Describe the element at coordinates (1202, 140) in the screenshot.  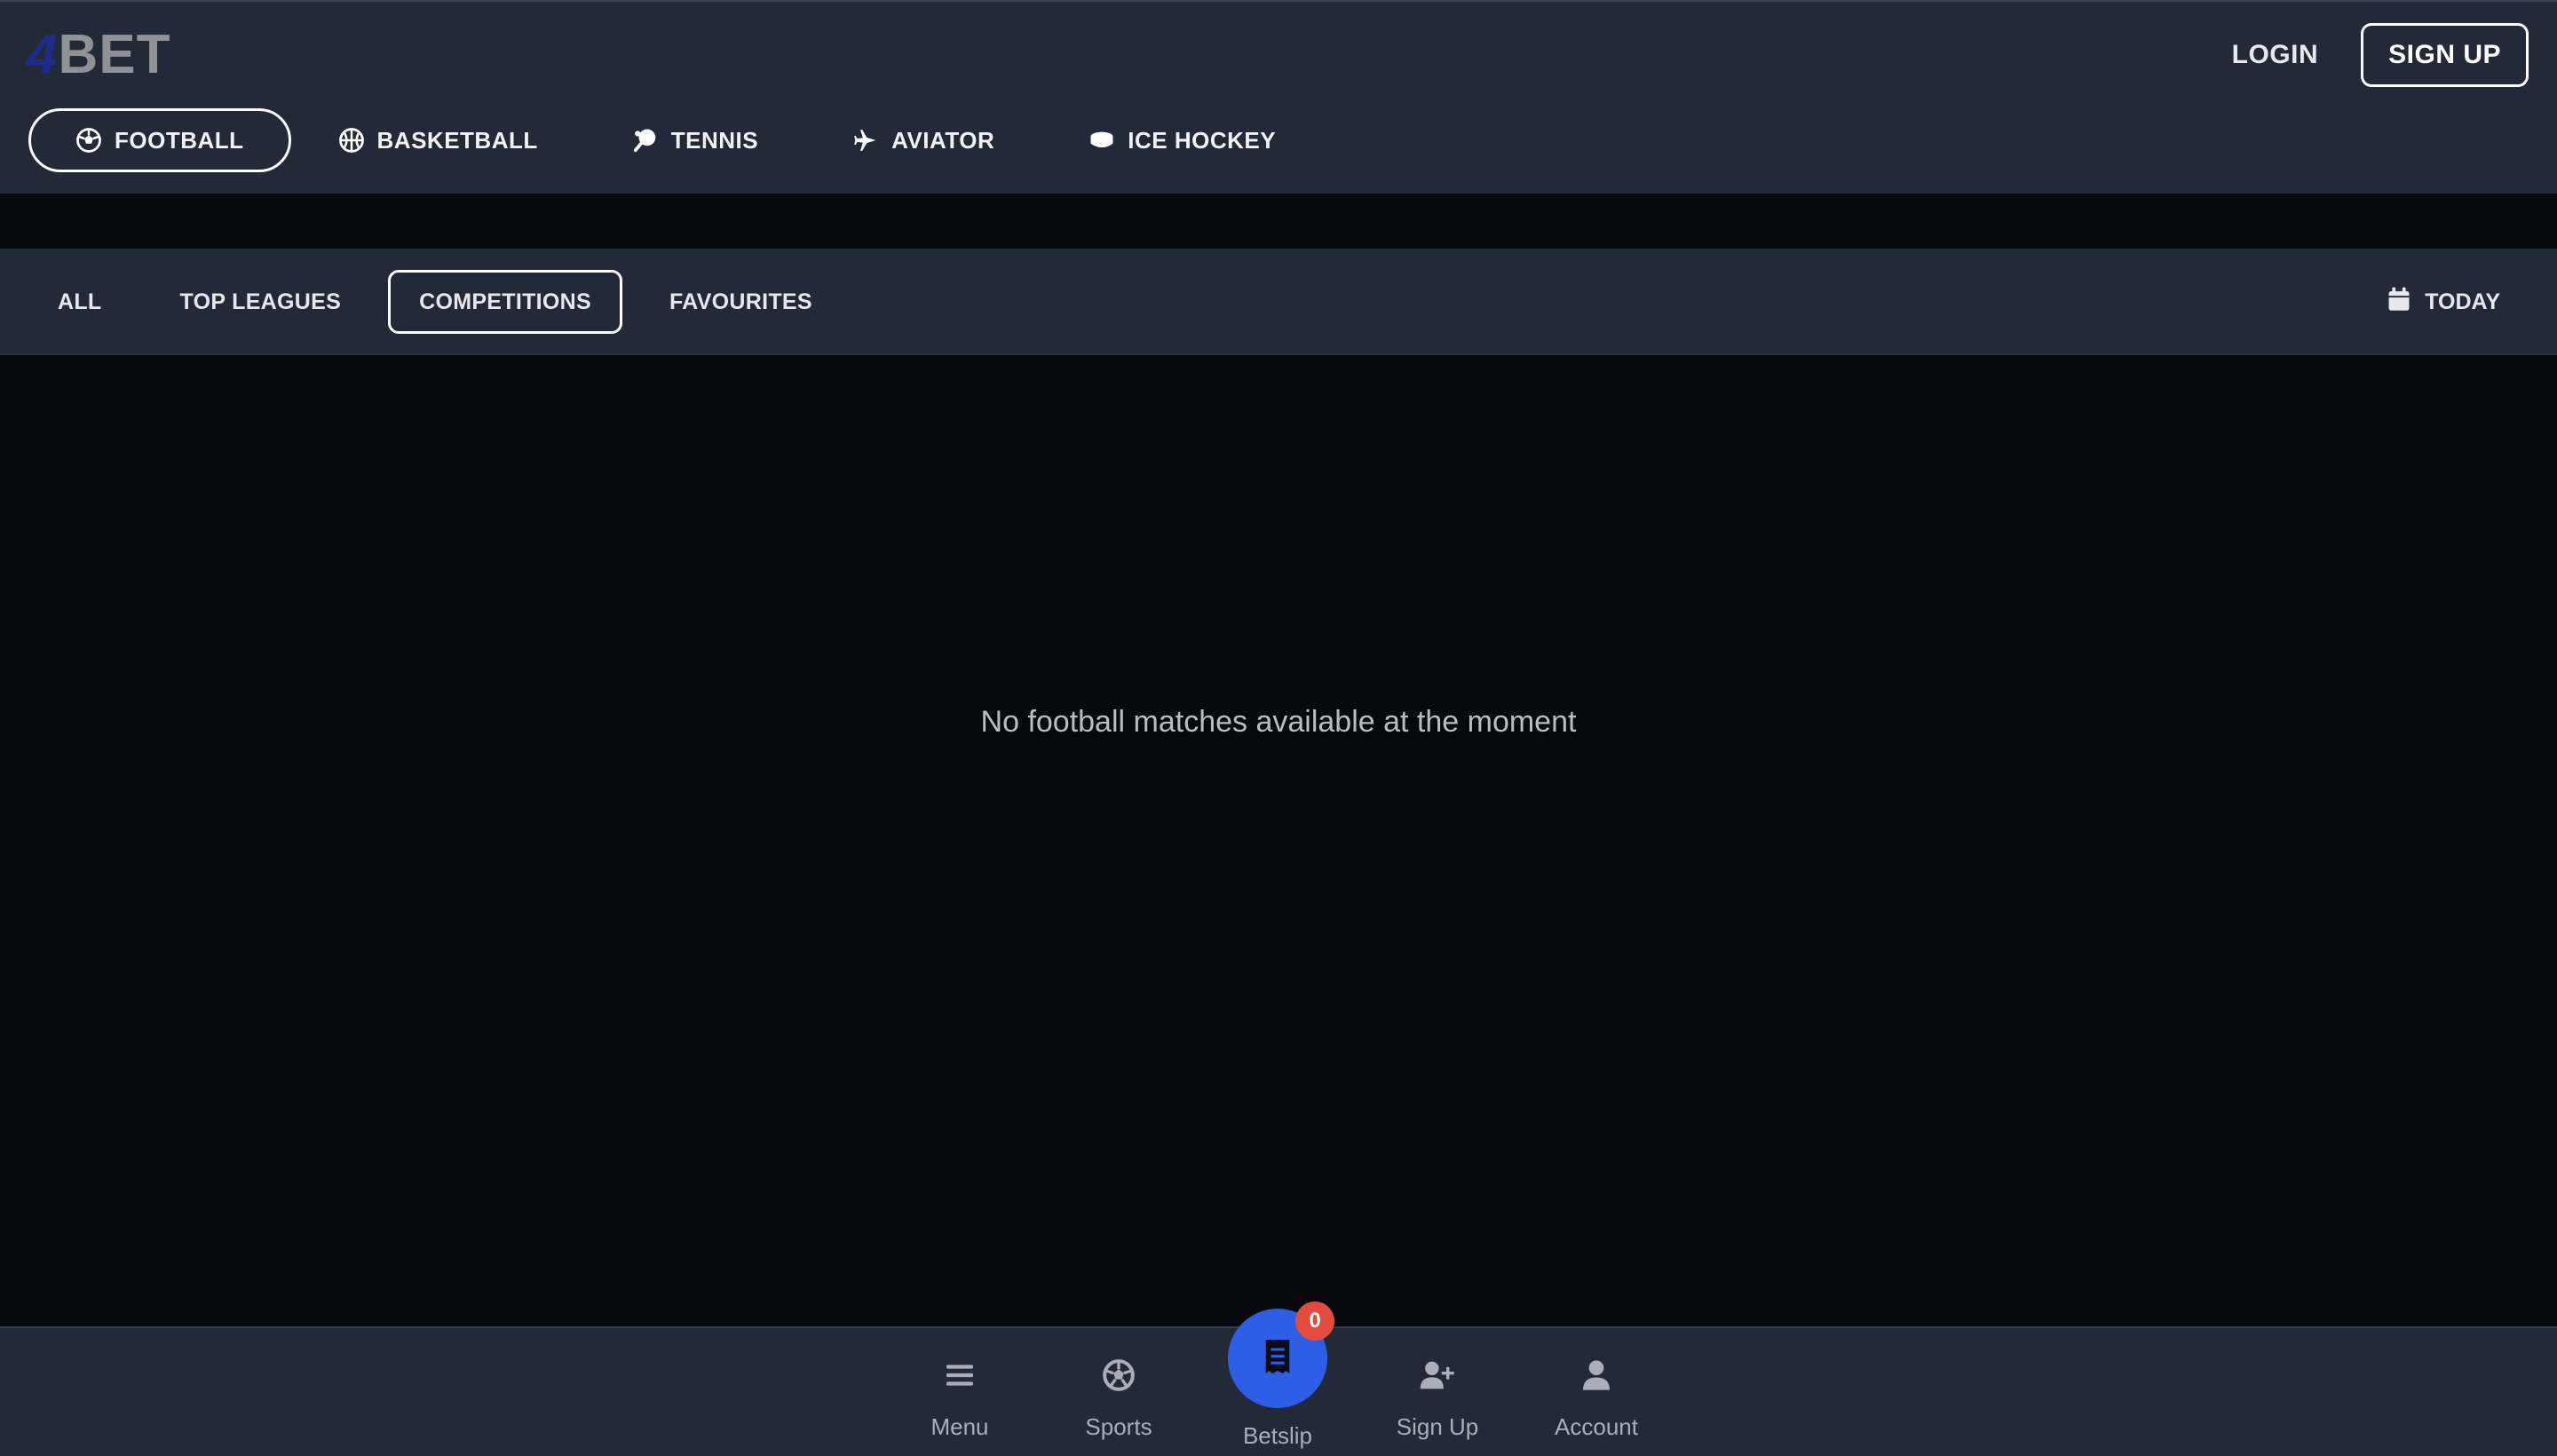
I see `tab-ice-hockey-label: ICE HOCKEY` at that location.